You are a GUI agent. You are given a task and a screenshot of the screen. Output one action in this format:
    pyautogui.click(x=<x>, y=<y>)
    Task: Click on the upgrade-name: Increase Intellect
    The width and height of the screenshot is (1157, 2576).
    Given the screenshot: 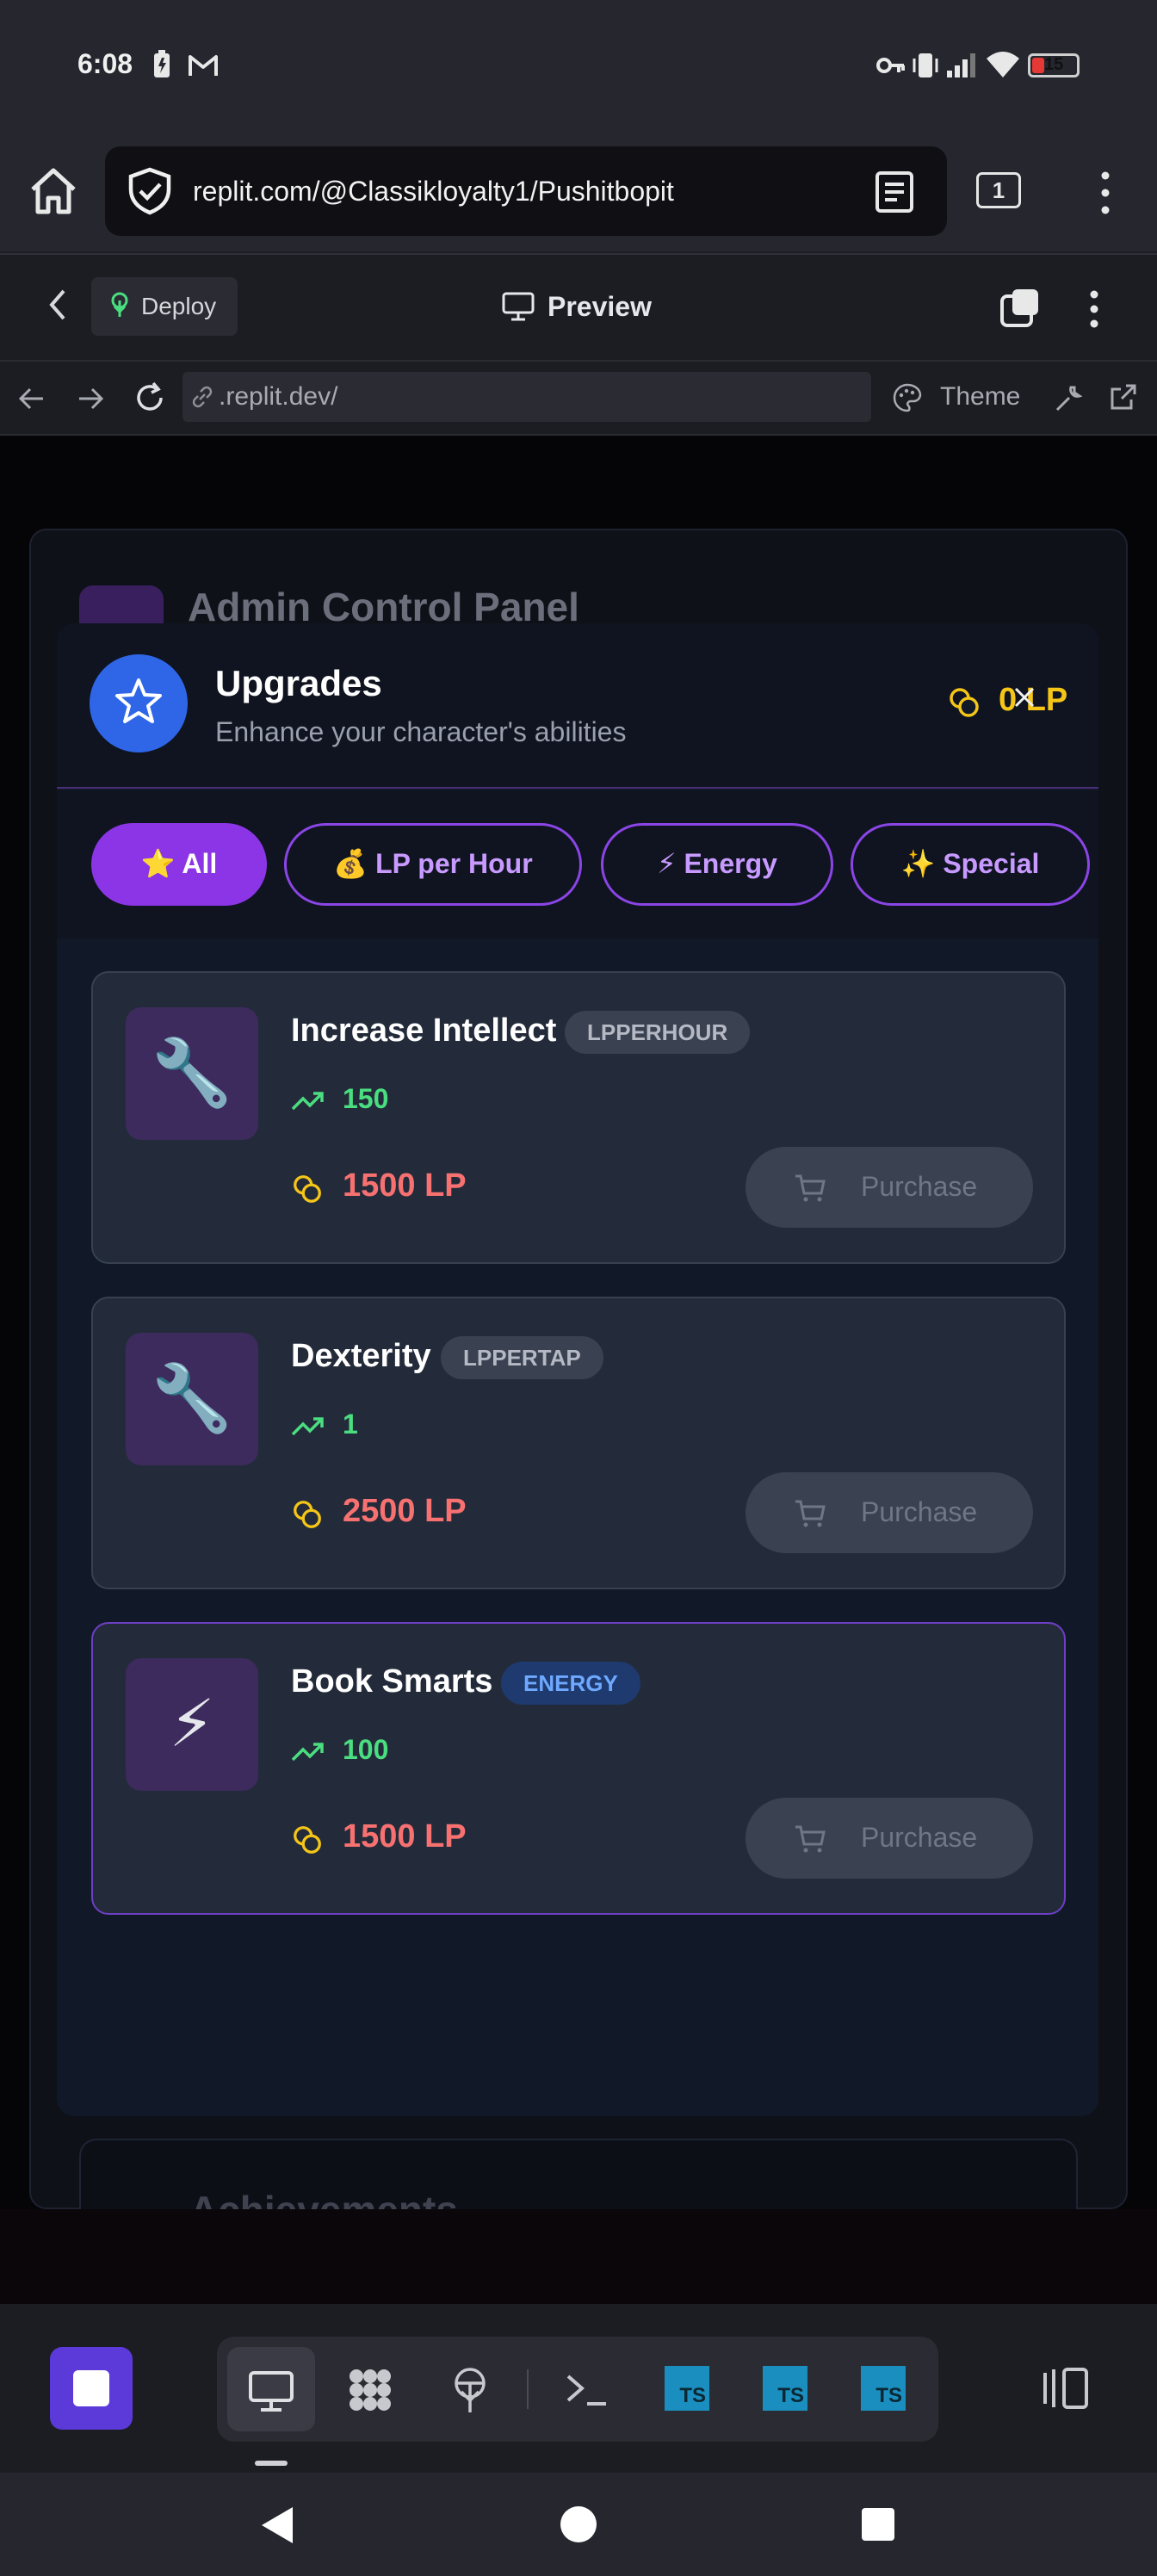 What is the action you would take?
    pyautogui.click(x=424, y=1030)
    